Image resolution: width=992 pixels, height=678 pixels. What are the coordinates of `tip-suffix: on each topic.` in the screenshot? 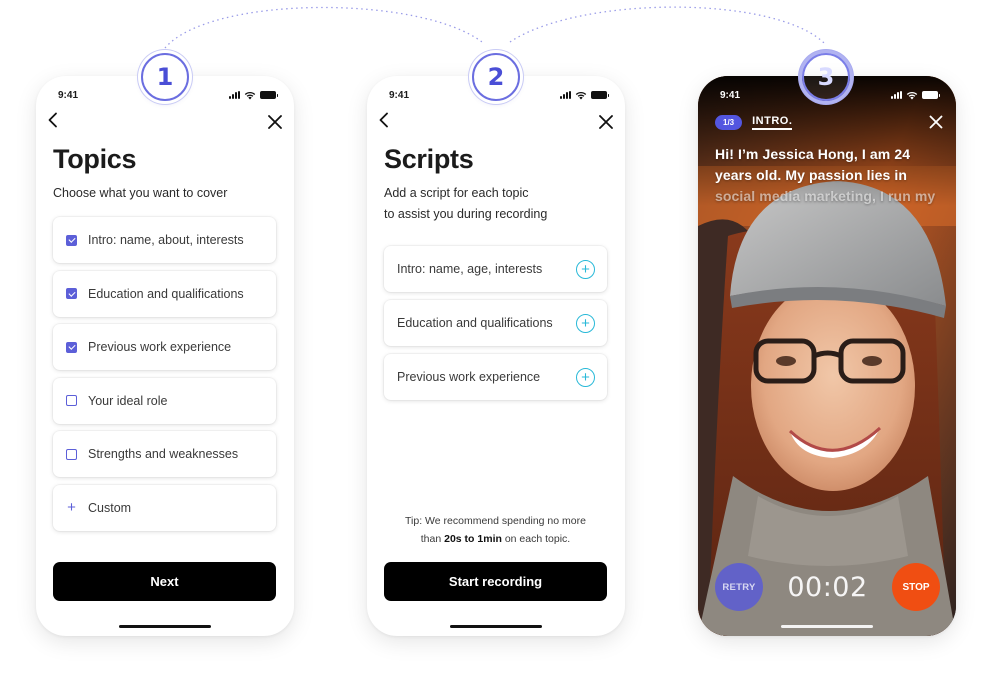 It's located at (537, 539).